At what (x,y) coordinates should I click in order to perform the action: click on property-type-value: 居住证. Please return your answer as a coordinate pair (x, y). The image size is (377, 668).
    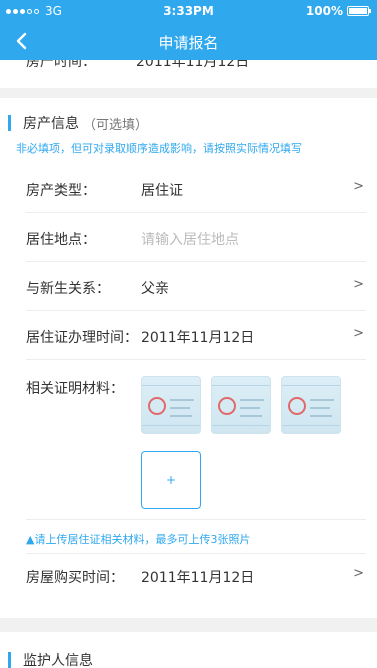
    Looking at the image, I should click on (162, 191).